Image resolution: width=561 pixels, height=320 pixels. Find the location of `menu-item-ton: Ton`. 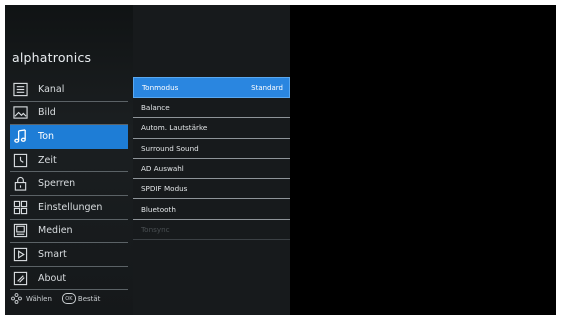

menu-item-ton: Ton is located at coordinates (69, 137).